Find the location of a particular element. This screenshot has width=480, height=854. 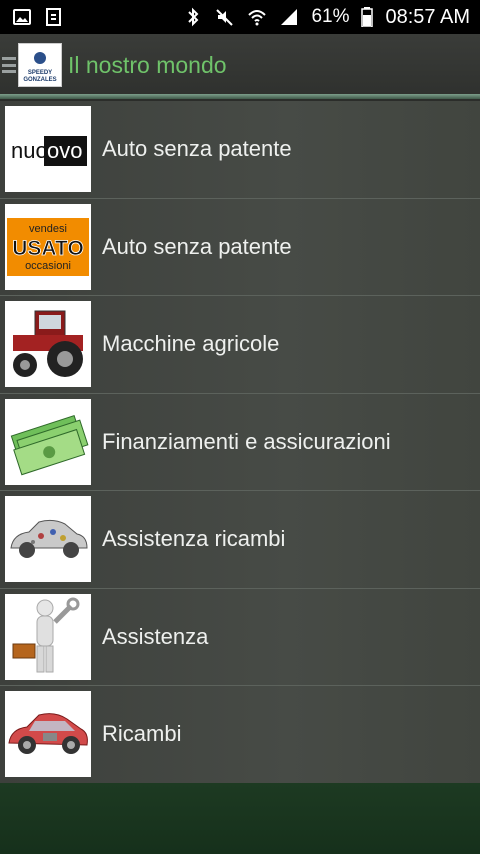

usato-badge-icon: vendesi USATO occasioni is located at coordinates (48, 246).